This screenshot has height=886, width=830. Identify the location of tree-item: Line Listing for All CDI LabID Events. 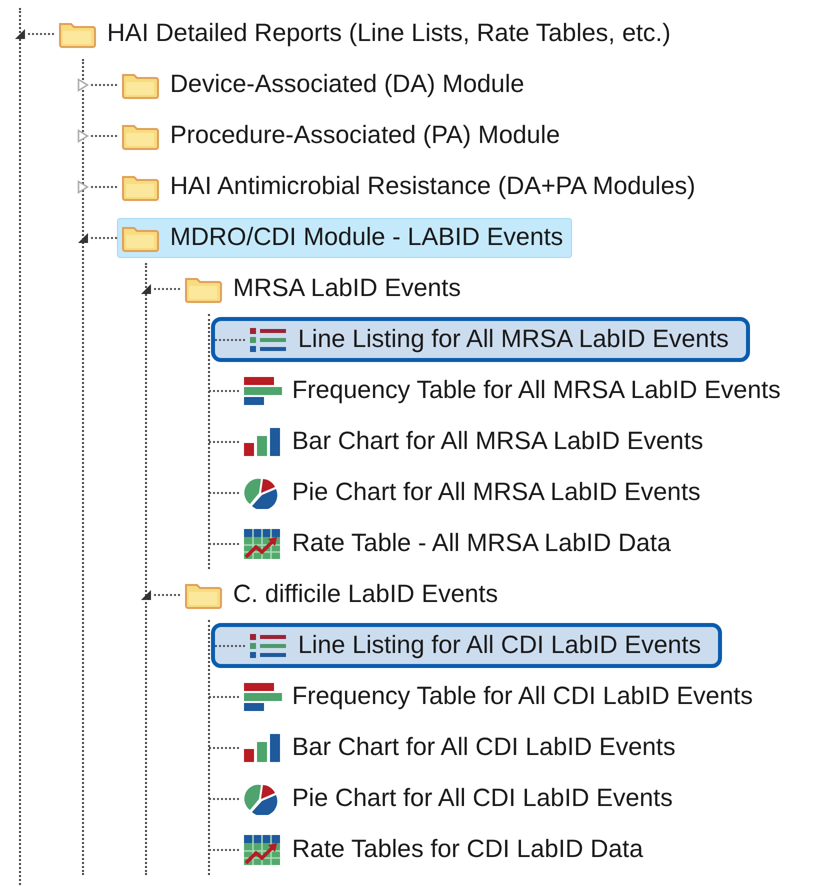
(477, 646).